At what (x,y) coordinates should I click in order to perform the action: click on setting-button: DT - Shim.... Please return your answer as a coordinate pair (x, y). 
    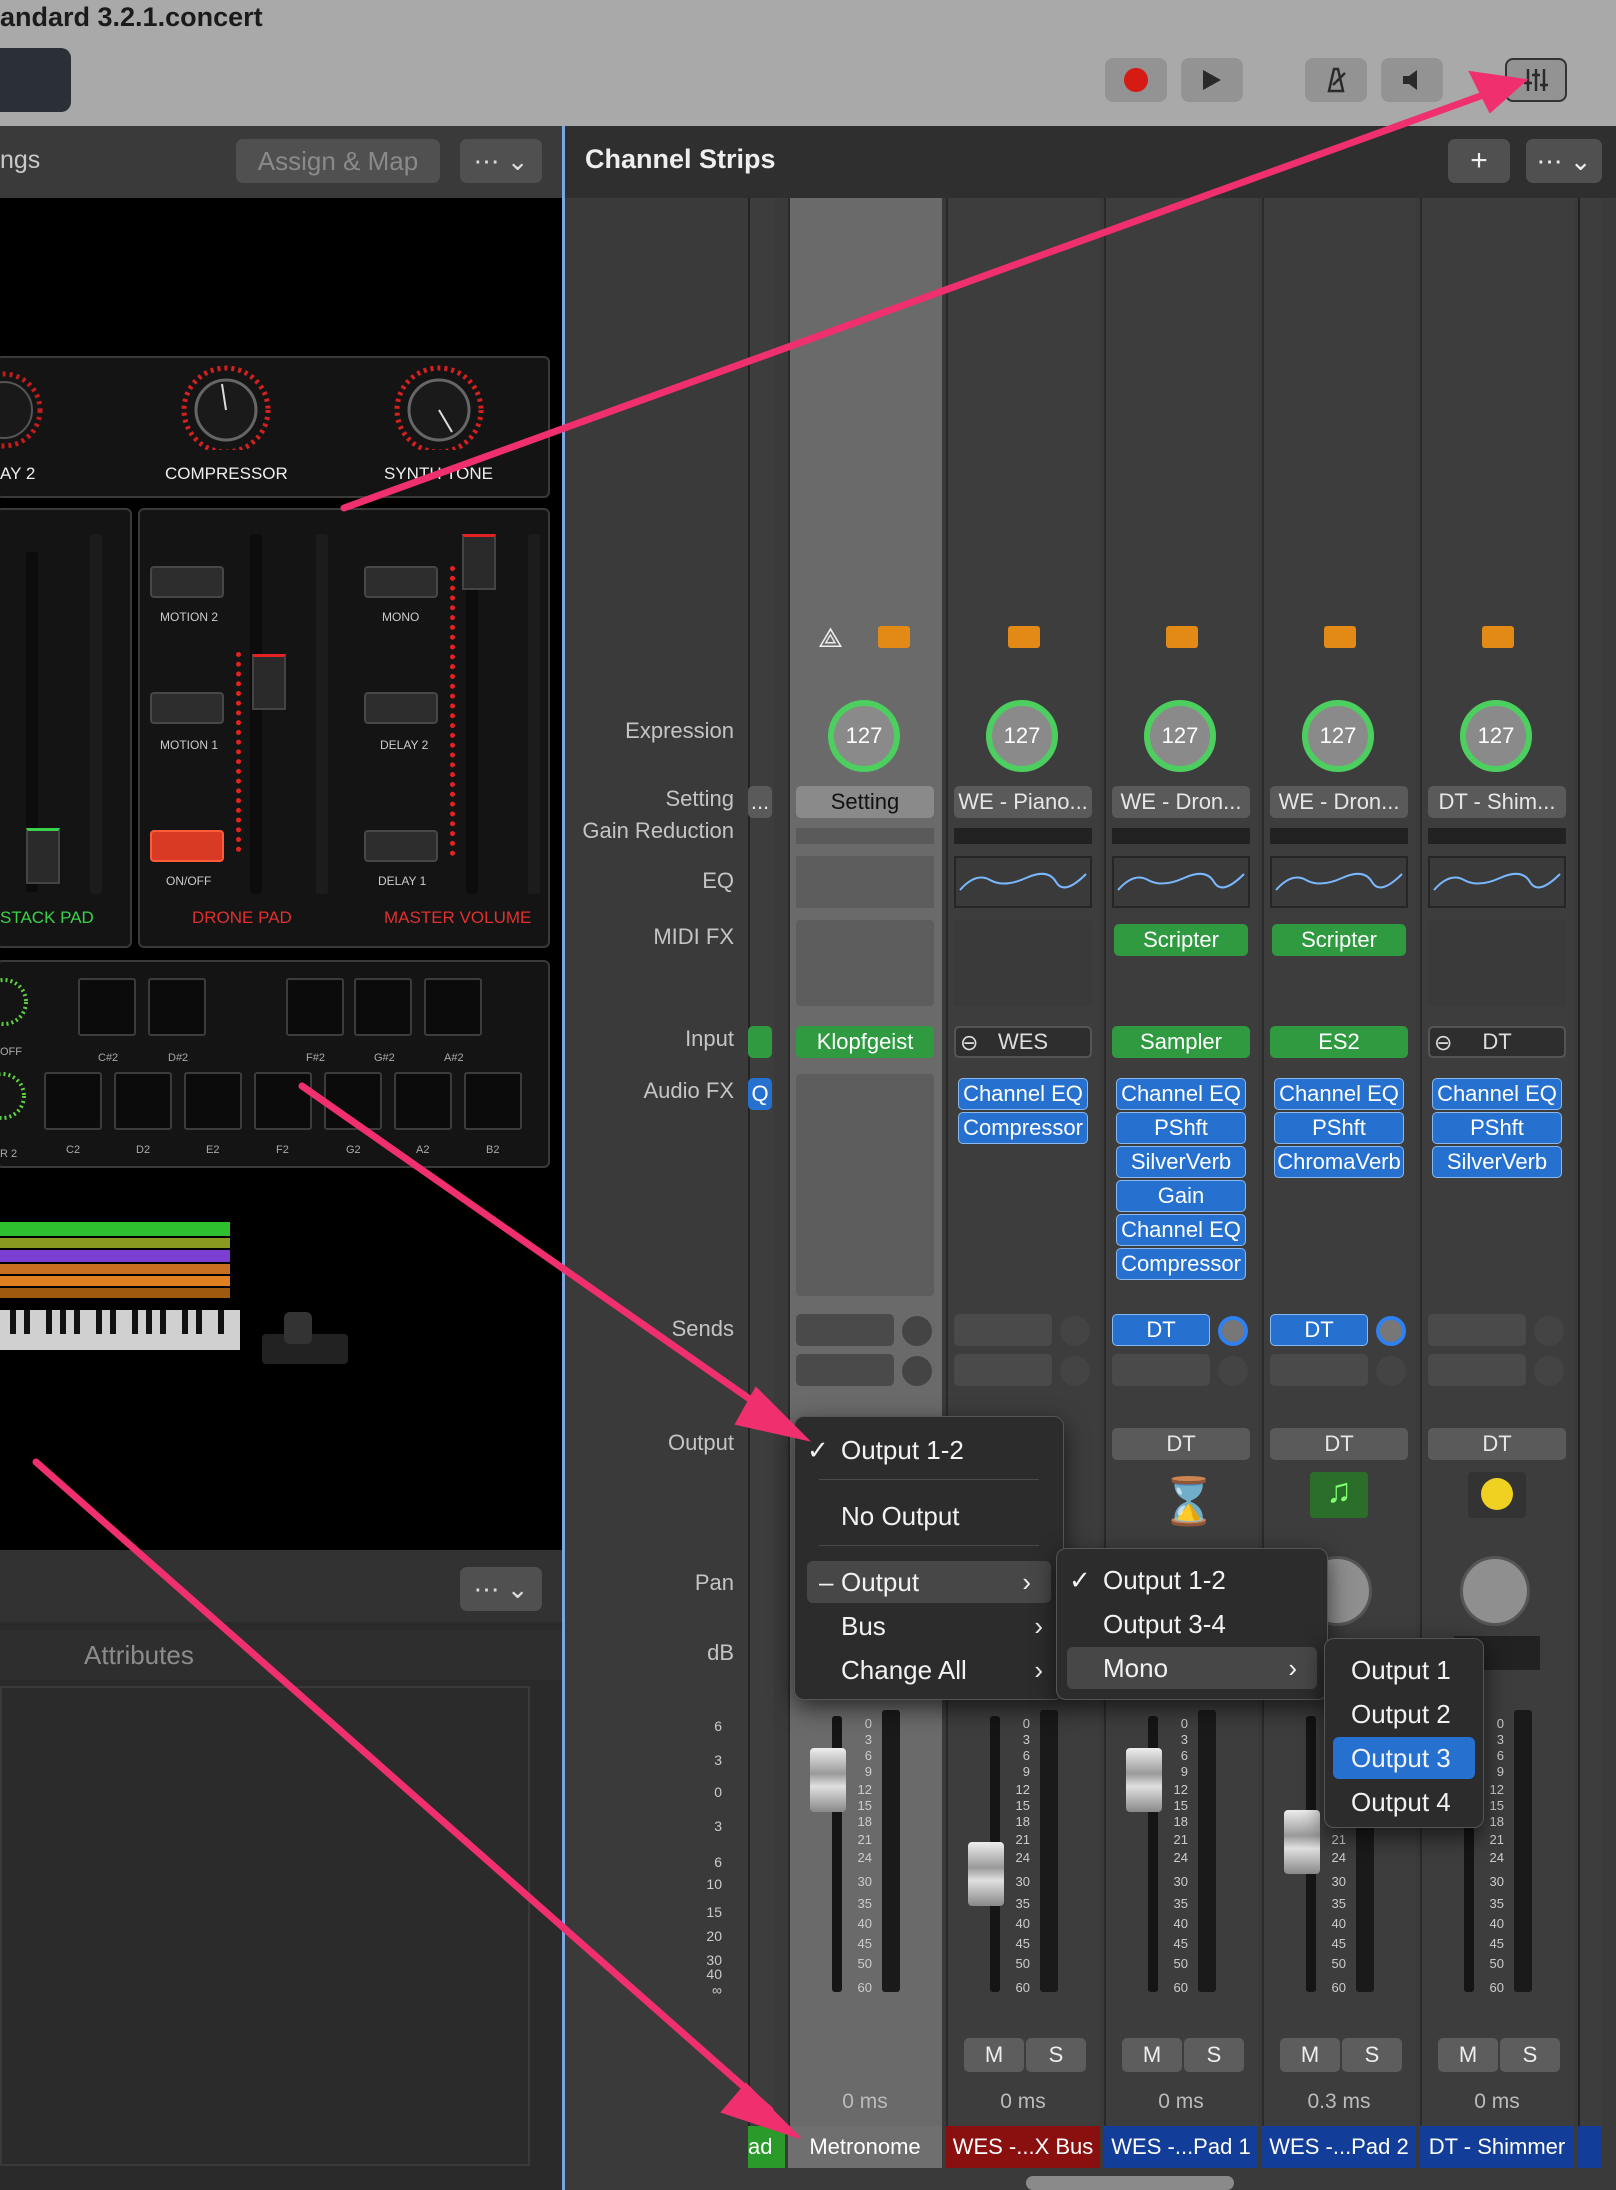
    Looking at the image, I should click on (1497, 802).